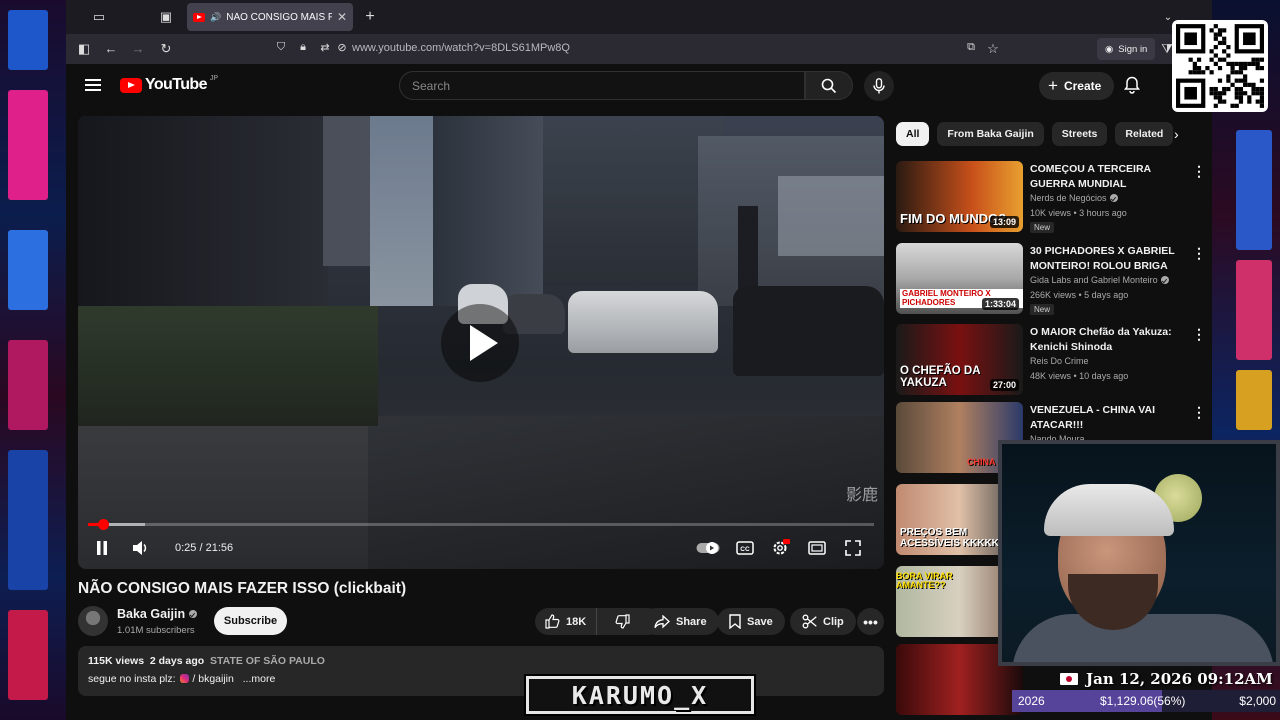 This screenshot has height=720, width=1280. What do you see at coordinates (993, 49) in the screenshot?
I see `bookmark-star-icon: ☆` at bounding box center [993, 49].